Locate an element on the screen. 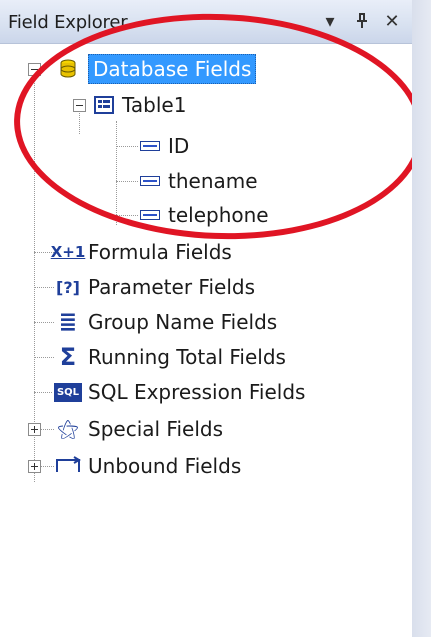 The height and width of the screenshot is (637, 431). table-icon is located at coordinates (104, 105).